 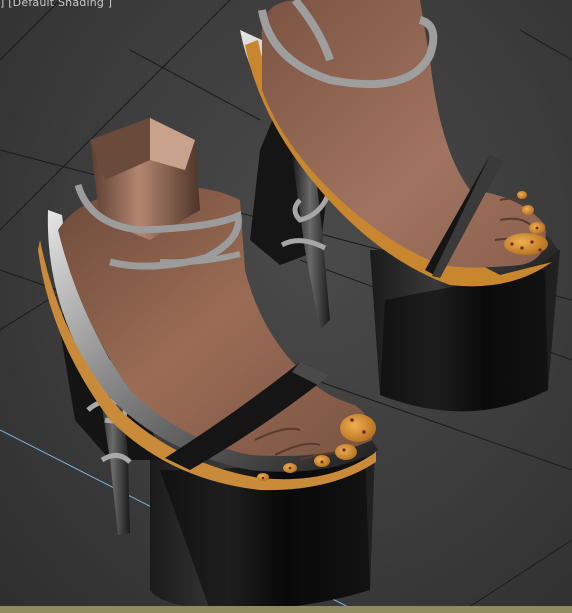 What do you see at coordinates (56, 4) in the screenshot?
I see `viewport-shading-label: ] [Default Shading ]` at bounding box center [56, 4].